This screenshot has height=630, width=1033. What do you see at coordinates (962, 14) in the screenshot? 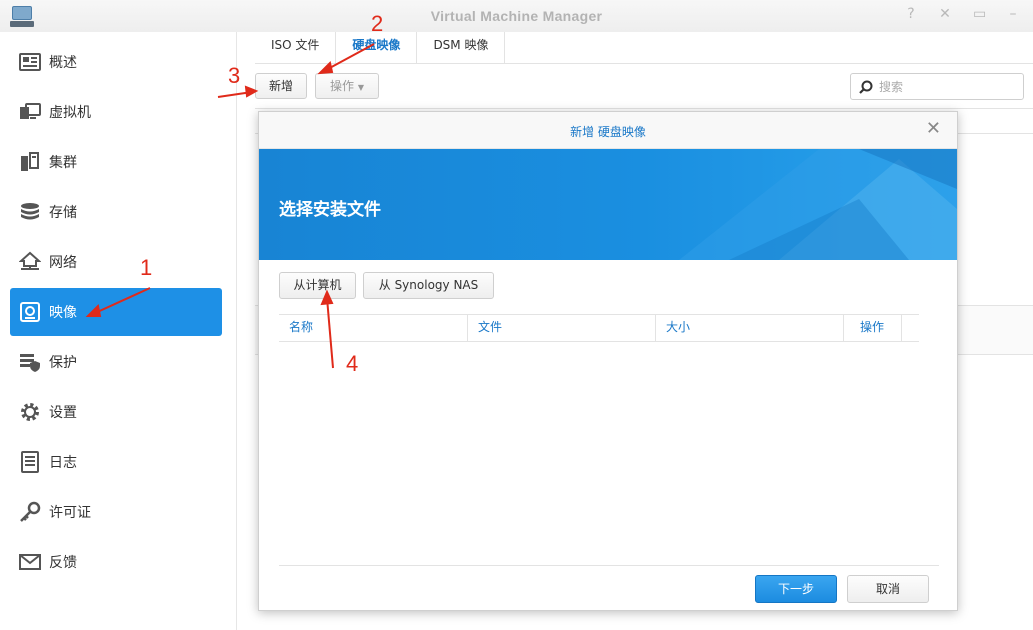
I see `window-controls: ? ✕ ▭ –` at bounding box center [962, 14].